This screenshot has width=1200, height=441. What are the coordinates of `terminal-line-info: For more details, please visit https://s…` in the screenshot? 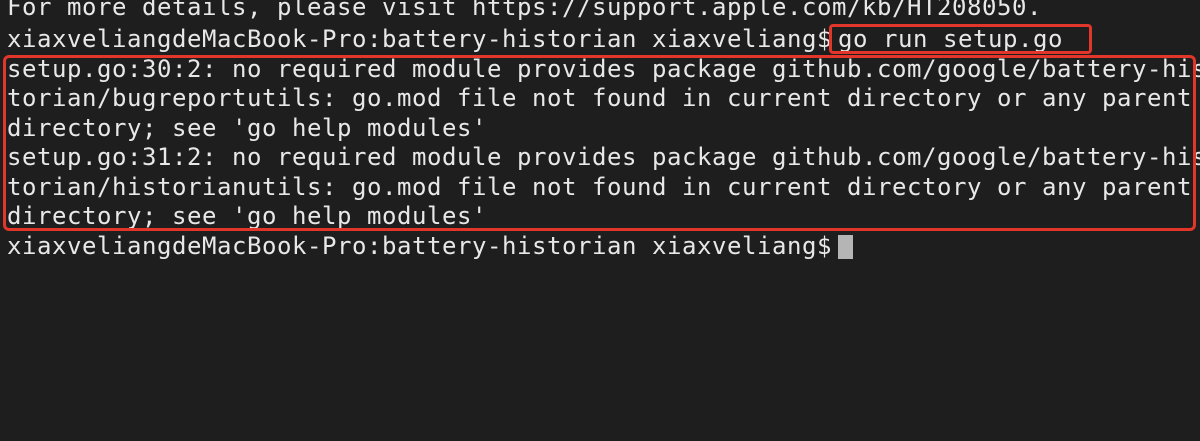 It's located at (524, 10).